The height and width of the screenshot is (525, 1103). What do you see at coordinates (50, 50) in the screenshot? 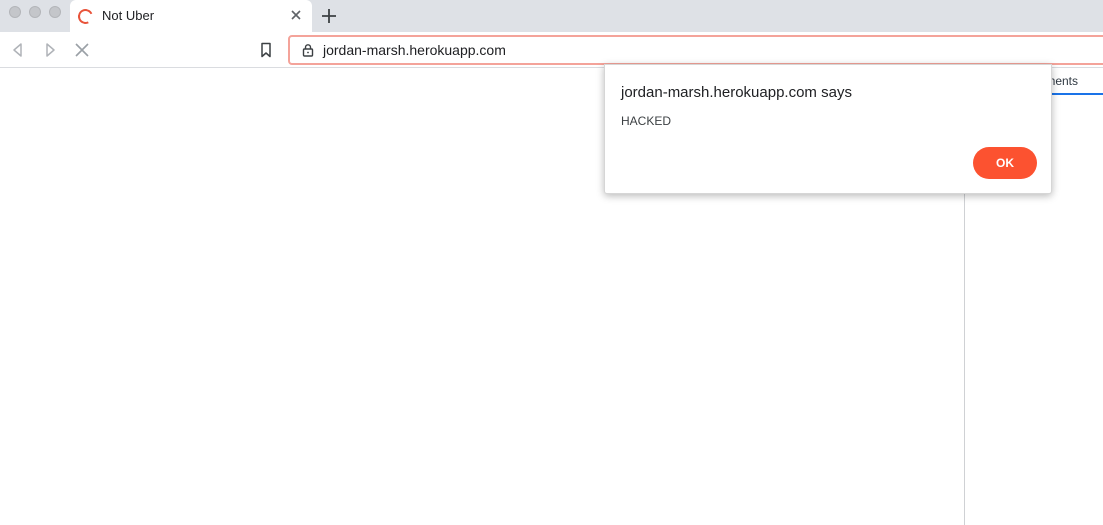
I see `forward-icon` at bounding box center [50, 50].